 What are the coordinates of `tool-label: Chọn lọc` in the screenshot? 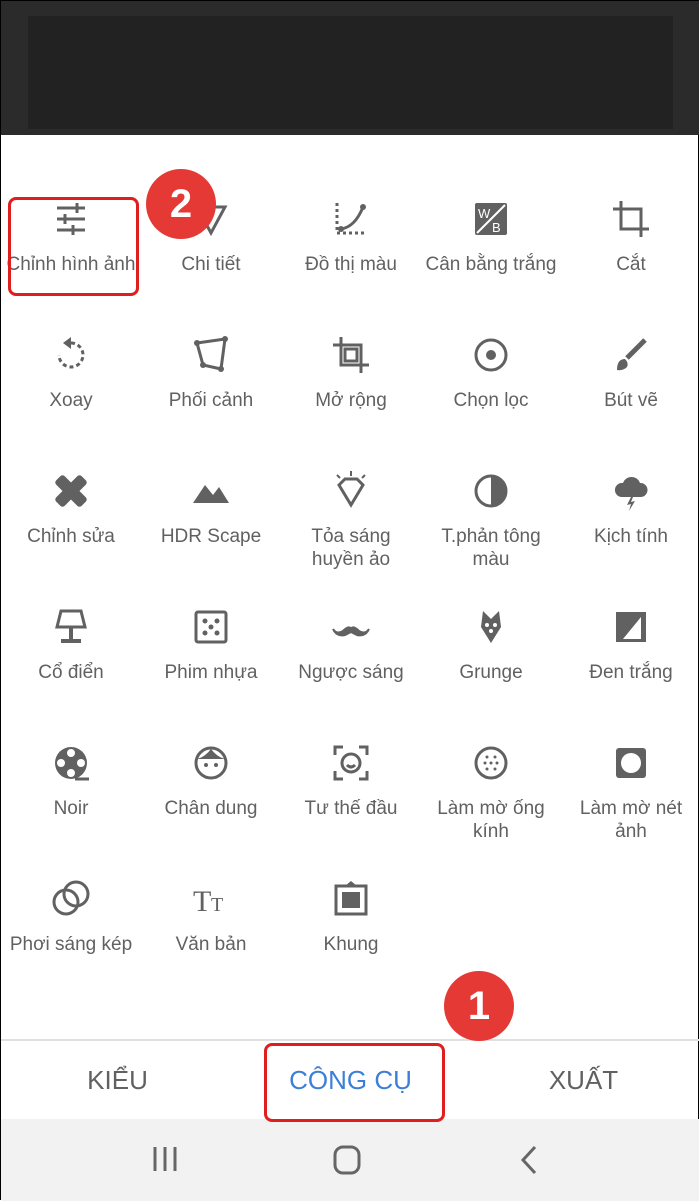 It's located at (491, 400).